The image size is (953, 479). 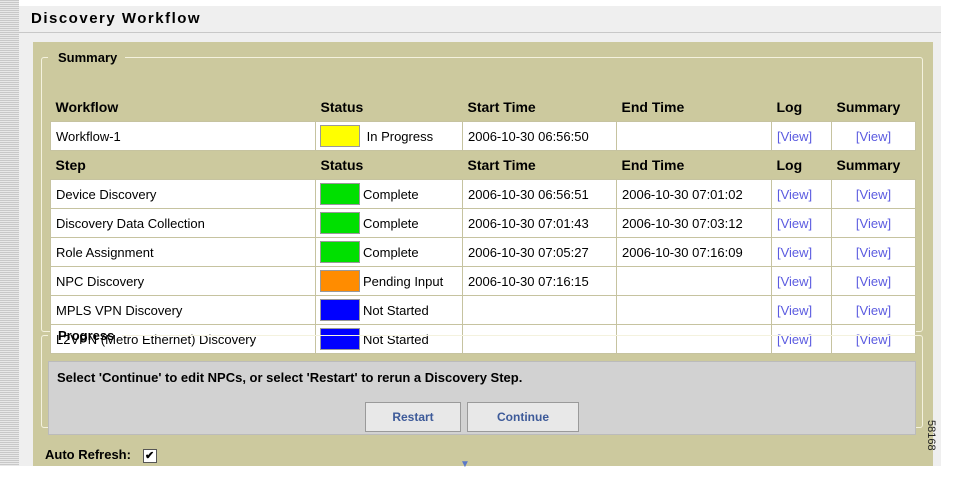 I want to click on workflow-name: Workflow-1, so click(x=183, y=136).